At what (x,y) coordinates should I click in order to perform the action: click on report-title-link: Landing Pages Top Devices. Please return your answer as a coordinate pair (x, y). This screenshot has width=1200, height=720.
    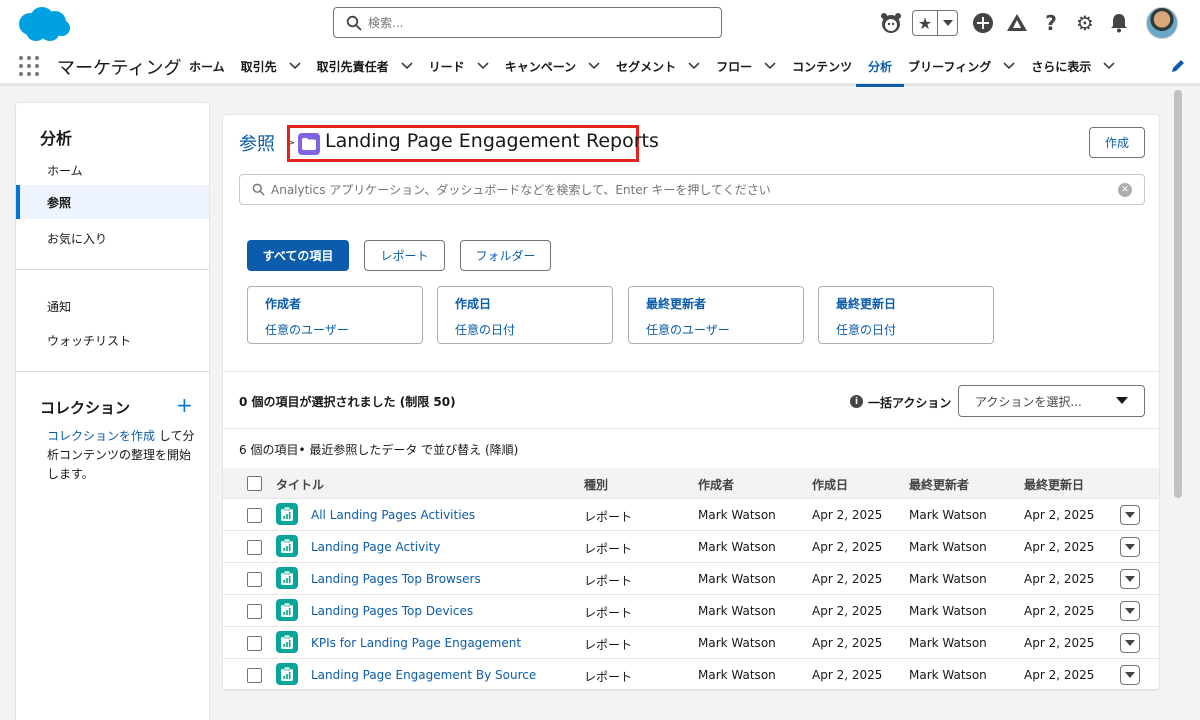
    Looking at the image, I should click on (392, 611).